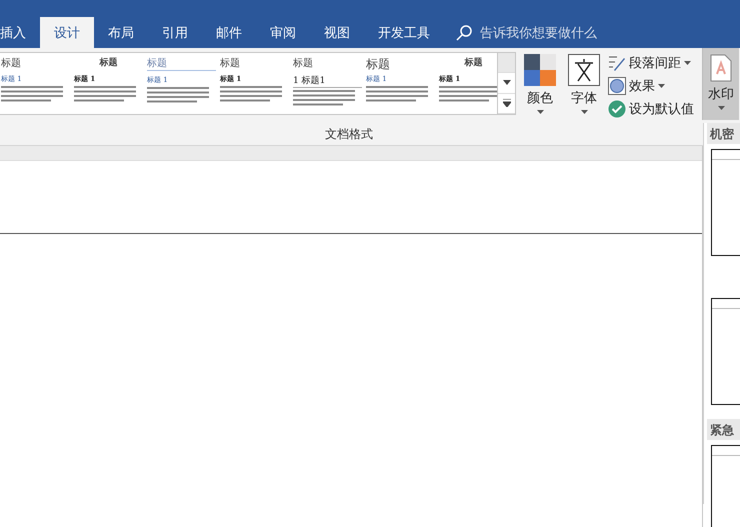 The width and height of the screenshot is (740, 527). What do you see at coordinates (349, 134) in the screenshot?
I see `group-label: 文档格式` at bounding box center [349, 134].